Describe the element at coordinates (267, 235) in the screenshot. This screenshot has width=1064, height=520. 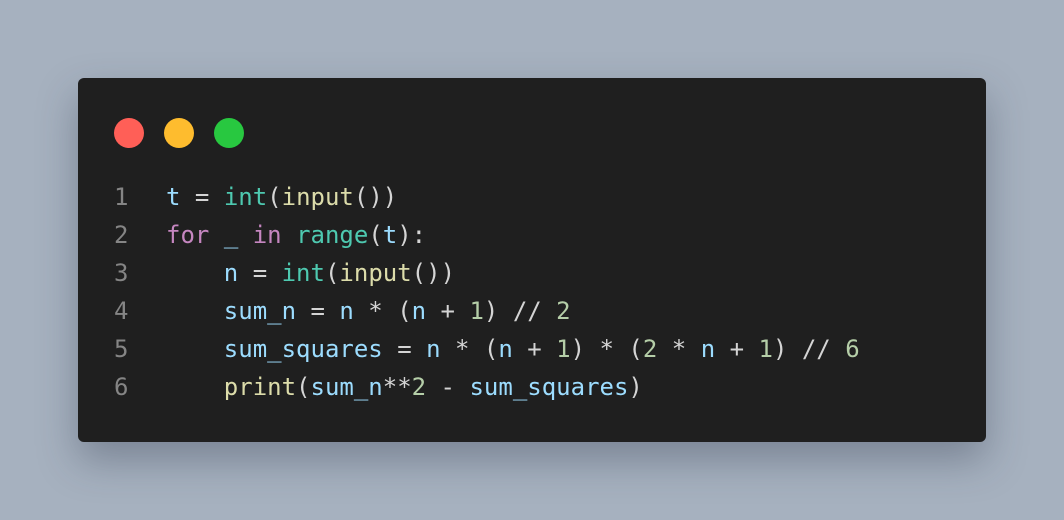
I see `code-token: in` at that location.